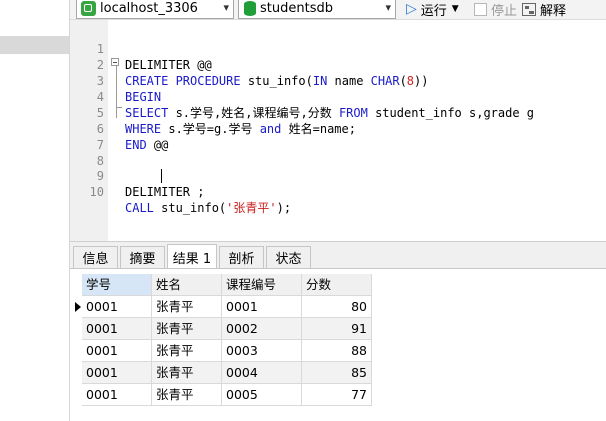  Describe the element at coordinates (149, 8) in the screenshot. I see `connection-name: localhost_3306` at that location.